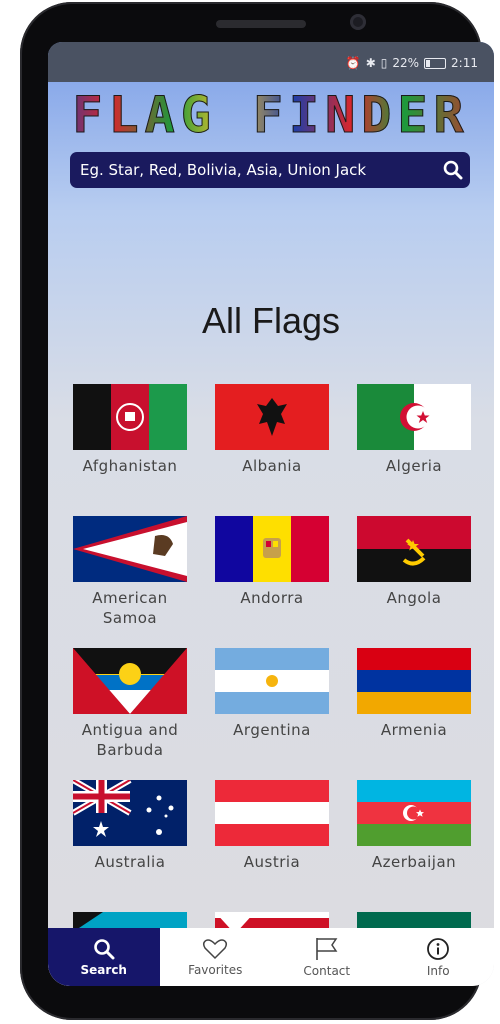 This screenshot has height=1024, width=500. I want to click on flag-american-samoa-image, so click(130, 549).